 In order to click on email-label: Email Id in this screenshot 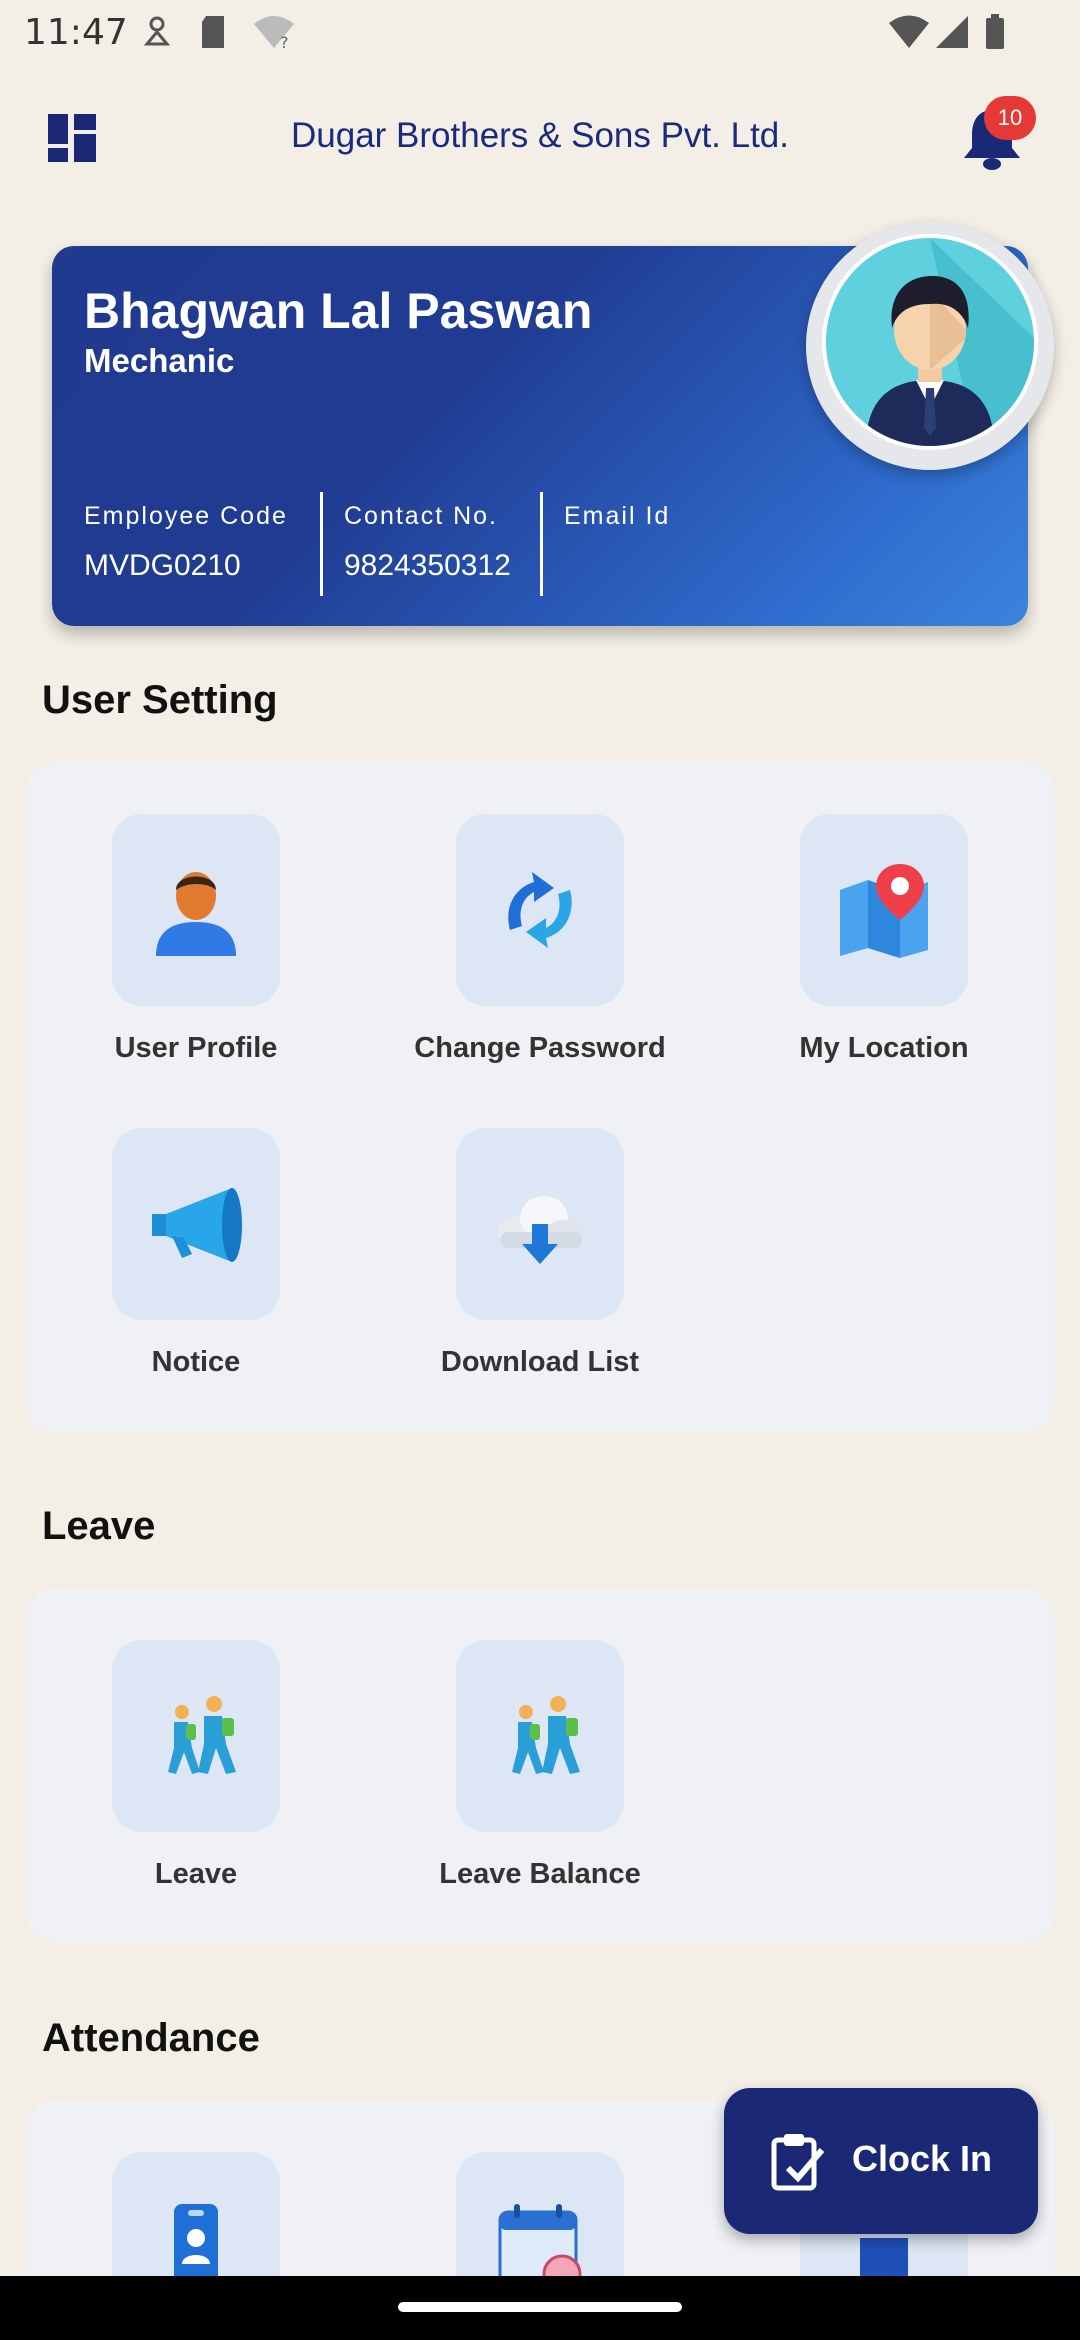, I will do `click(617, 516)`.